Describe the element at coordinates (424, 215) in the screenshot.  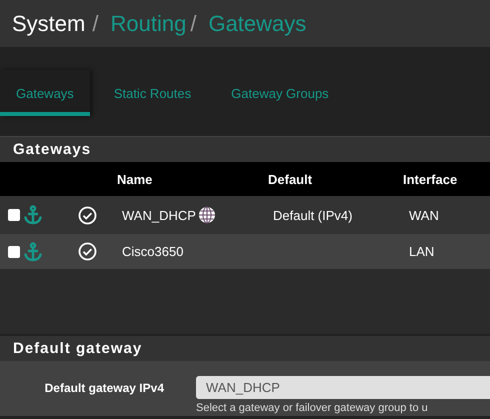
I see `table-cell: WAN` at that location.